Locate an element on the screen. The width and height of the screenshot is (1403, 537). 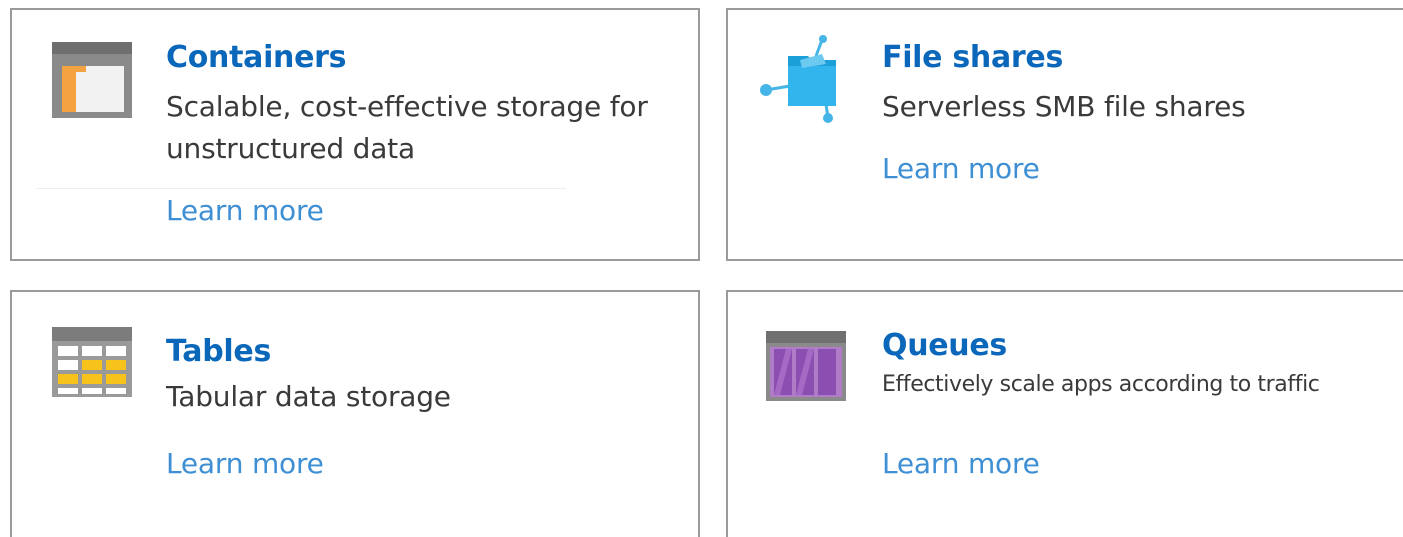
containers-title: Containers is located at coordinates (256, 57).